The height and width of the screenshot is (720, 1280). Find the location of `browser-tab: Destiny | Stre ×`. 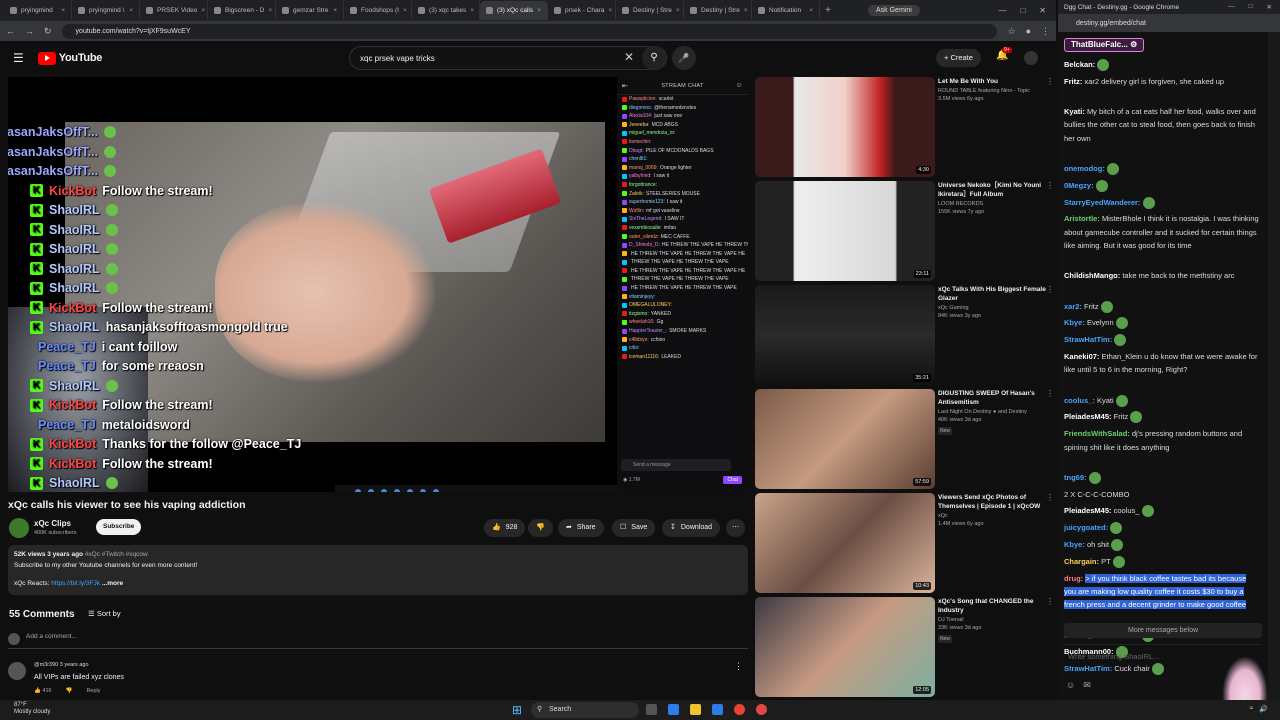

browser-tab: Destiny | Stre × is located at coordinates (718, 10).